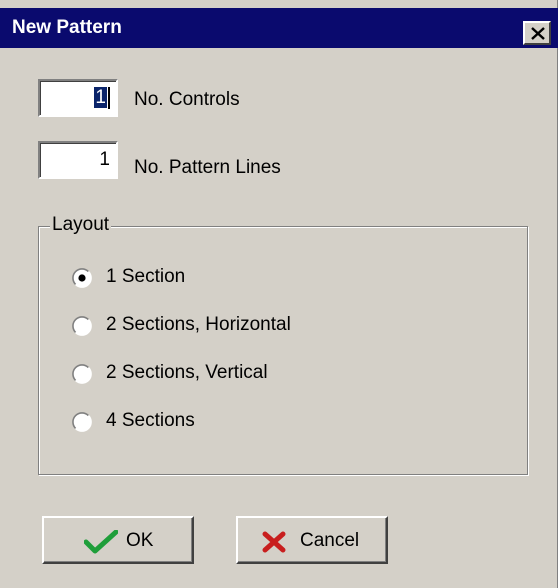  I want to click on checkmark-icon, so click(101, 542).